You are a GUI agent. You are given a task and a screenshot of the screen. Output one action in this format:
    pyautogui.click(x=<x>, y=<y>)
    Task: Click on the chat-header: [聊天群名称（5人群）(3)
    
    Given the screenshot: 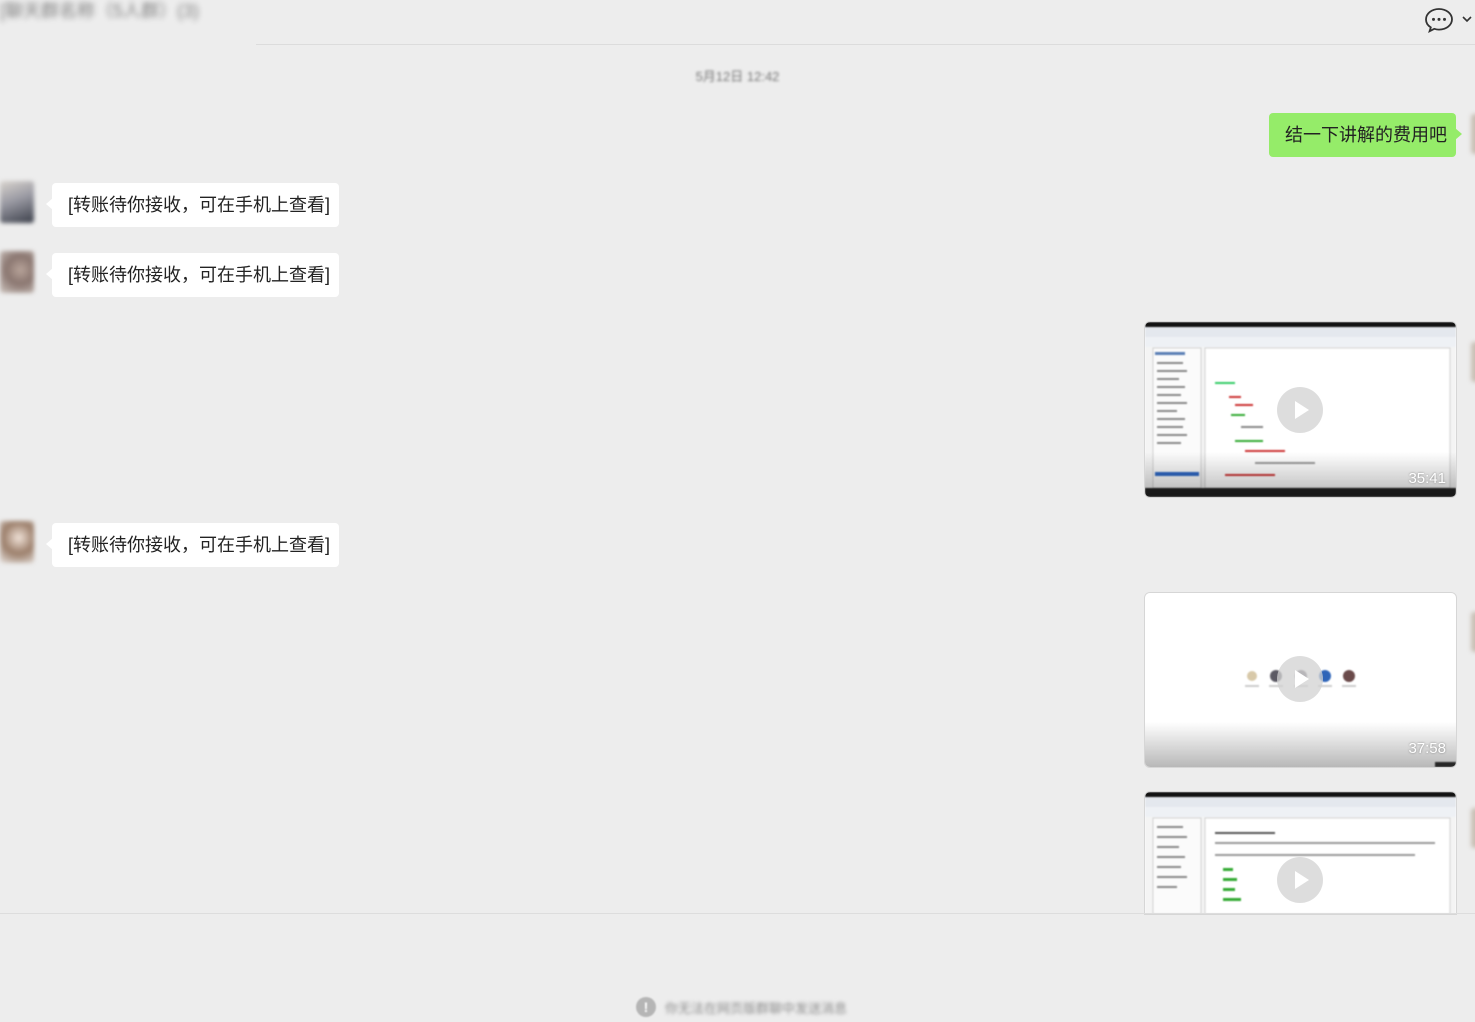 What is the action you would take?
    pyautogui.click(x=737, y=22)
    